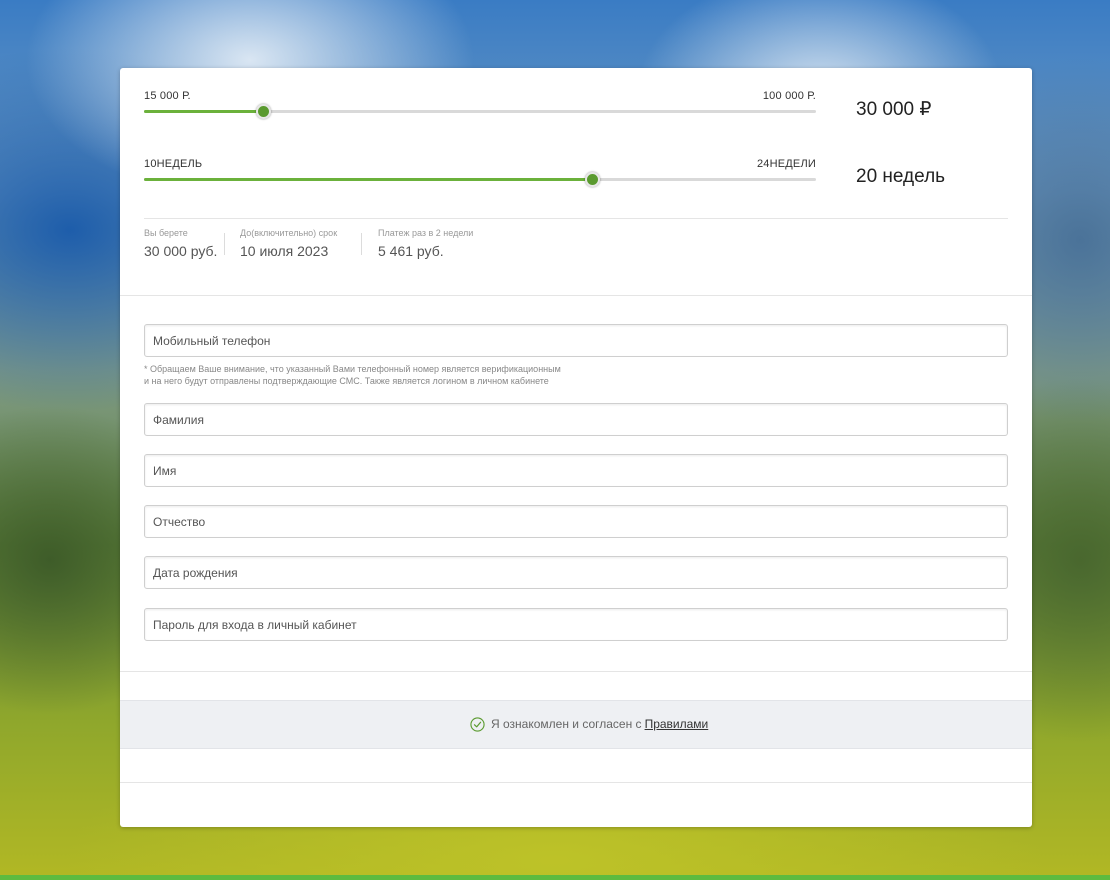 This screenshot has width=1110, height=880. I want to click on agreement-bar: Я ознакомлен и согласен с Правилами, so click(576, 724).